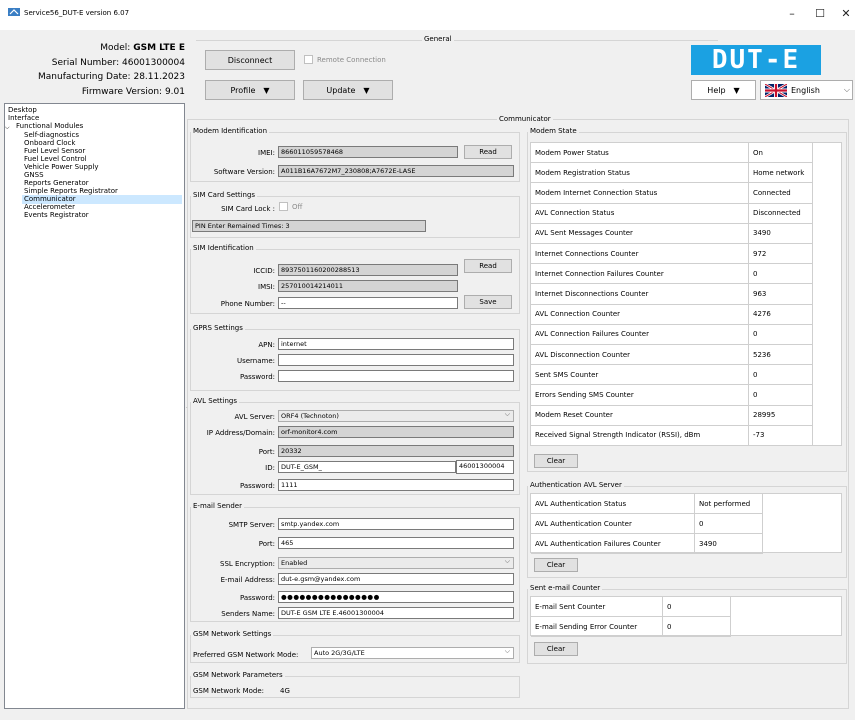  What do you see at coordinates (556, 461) in the screenshot?
I see `modem-state-clear-button: Clear` at bounding box center [556, 461].